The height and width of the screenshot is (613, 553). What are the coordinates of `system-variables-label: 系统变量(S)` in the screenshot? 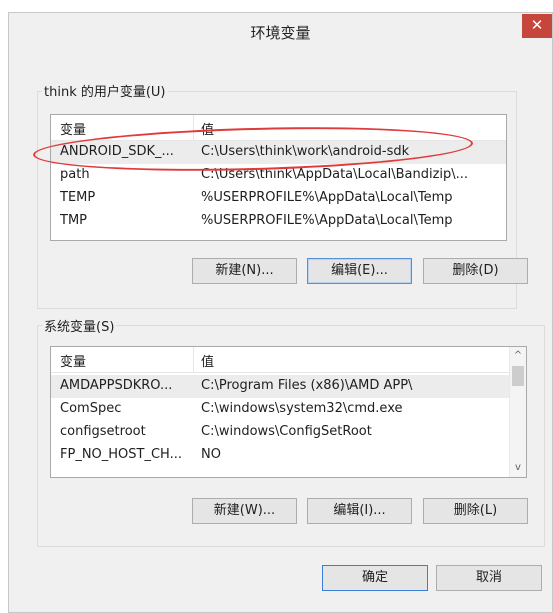 It's located at (79, 325).